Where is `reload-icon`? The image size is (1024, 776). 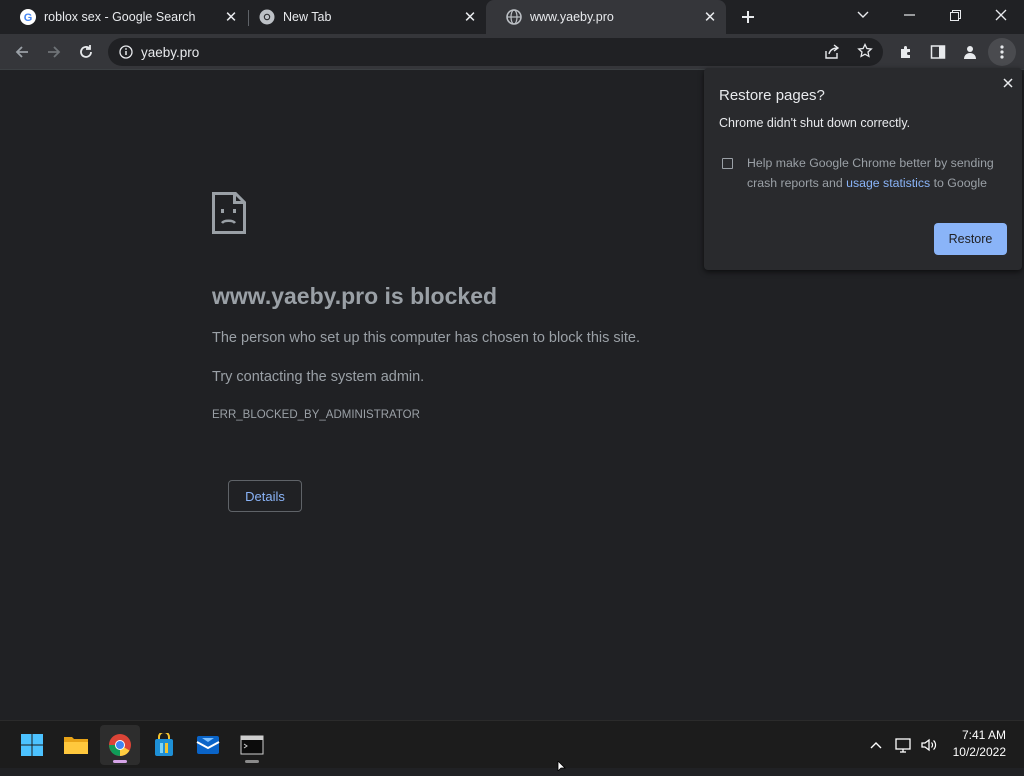 reload-icon is located at coordinates (86, 51).